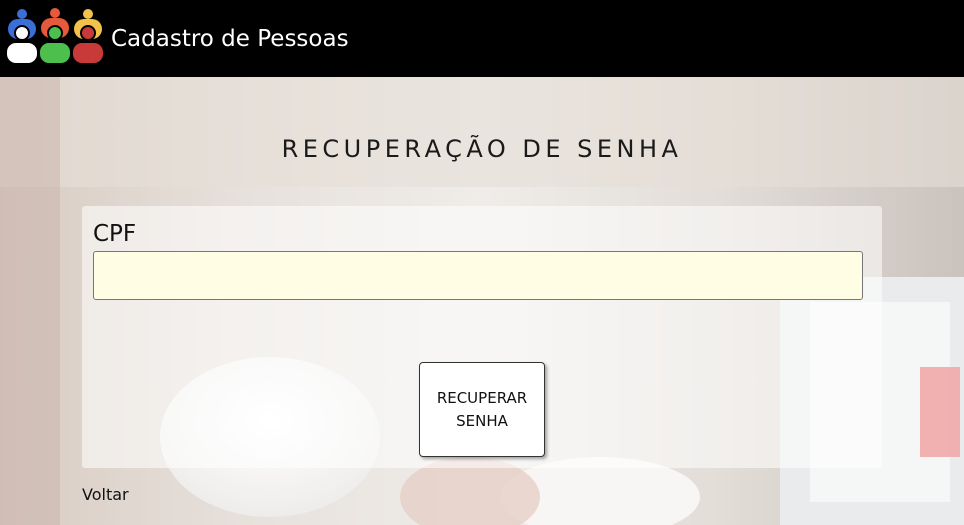  I want to click on people-group-icon, so click(55, 36).